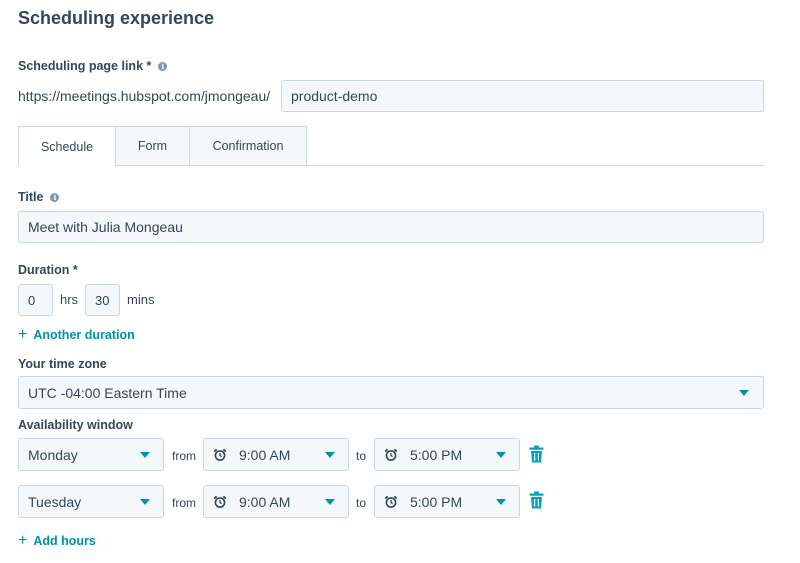 Image resolution: width=800 pixels, height=563 pixels. Describe the element at coordinates (391, 392) in the screenshot. I see `timezone-select: UTC -04:00 Eastern Time` at that location.